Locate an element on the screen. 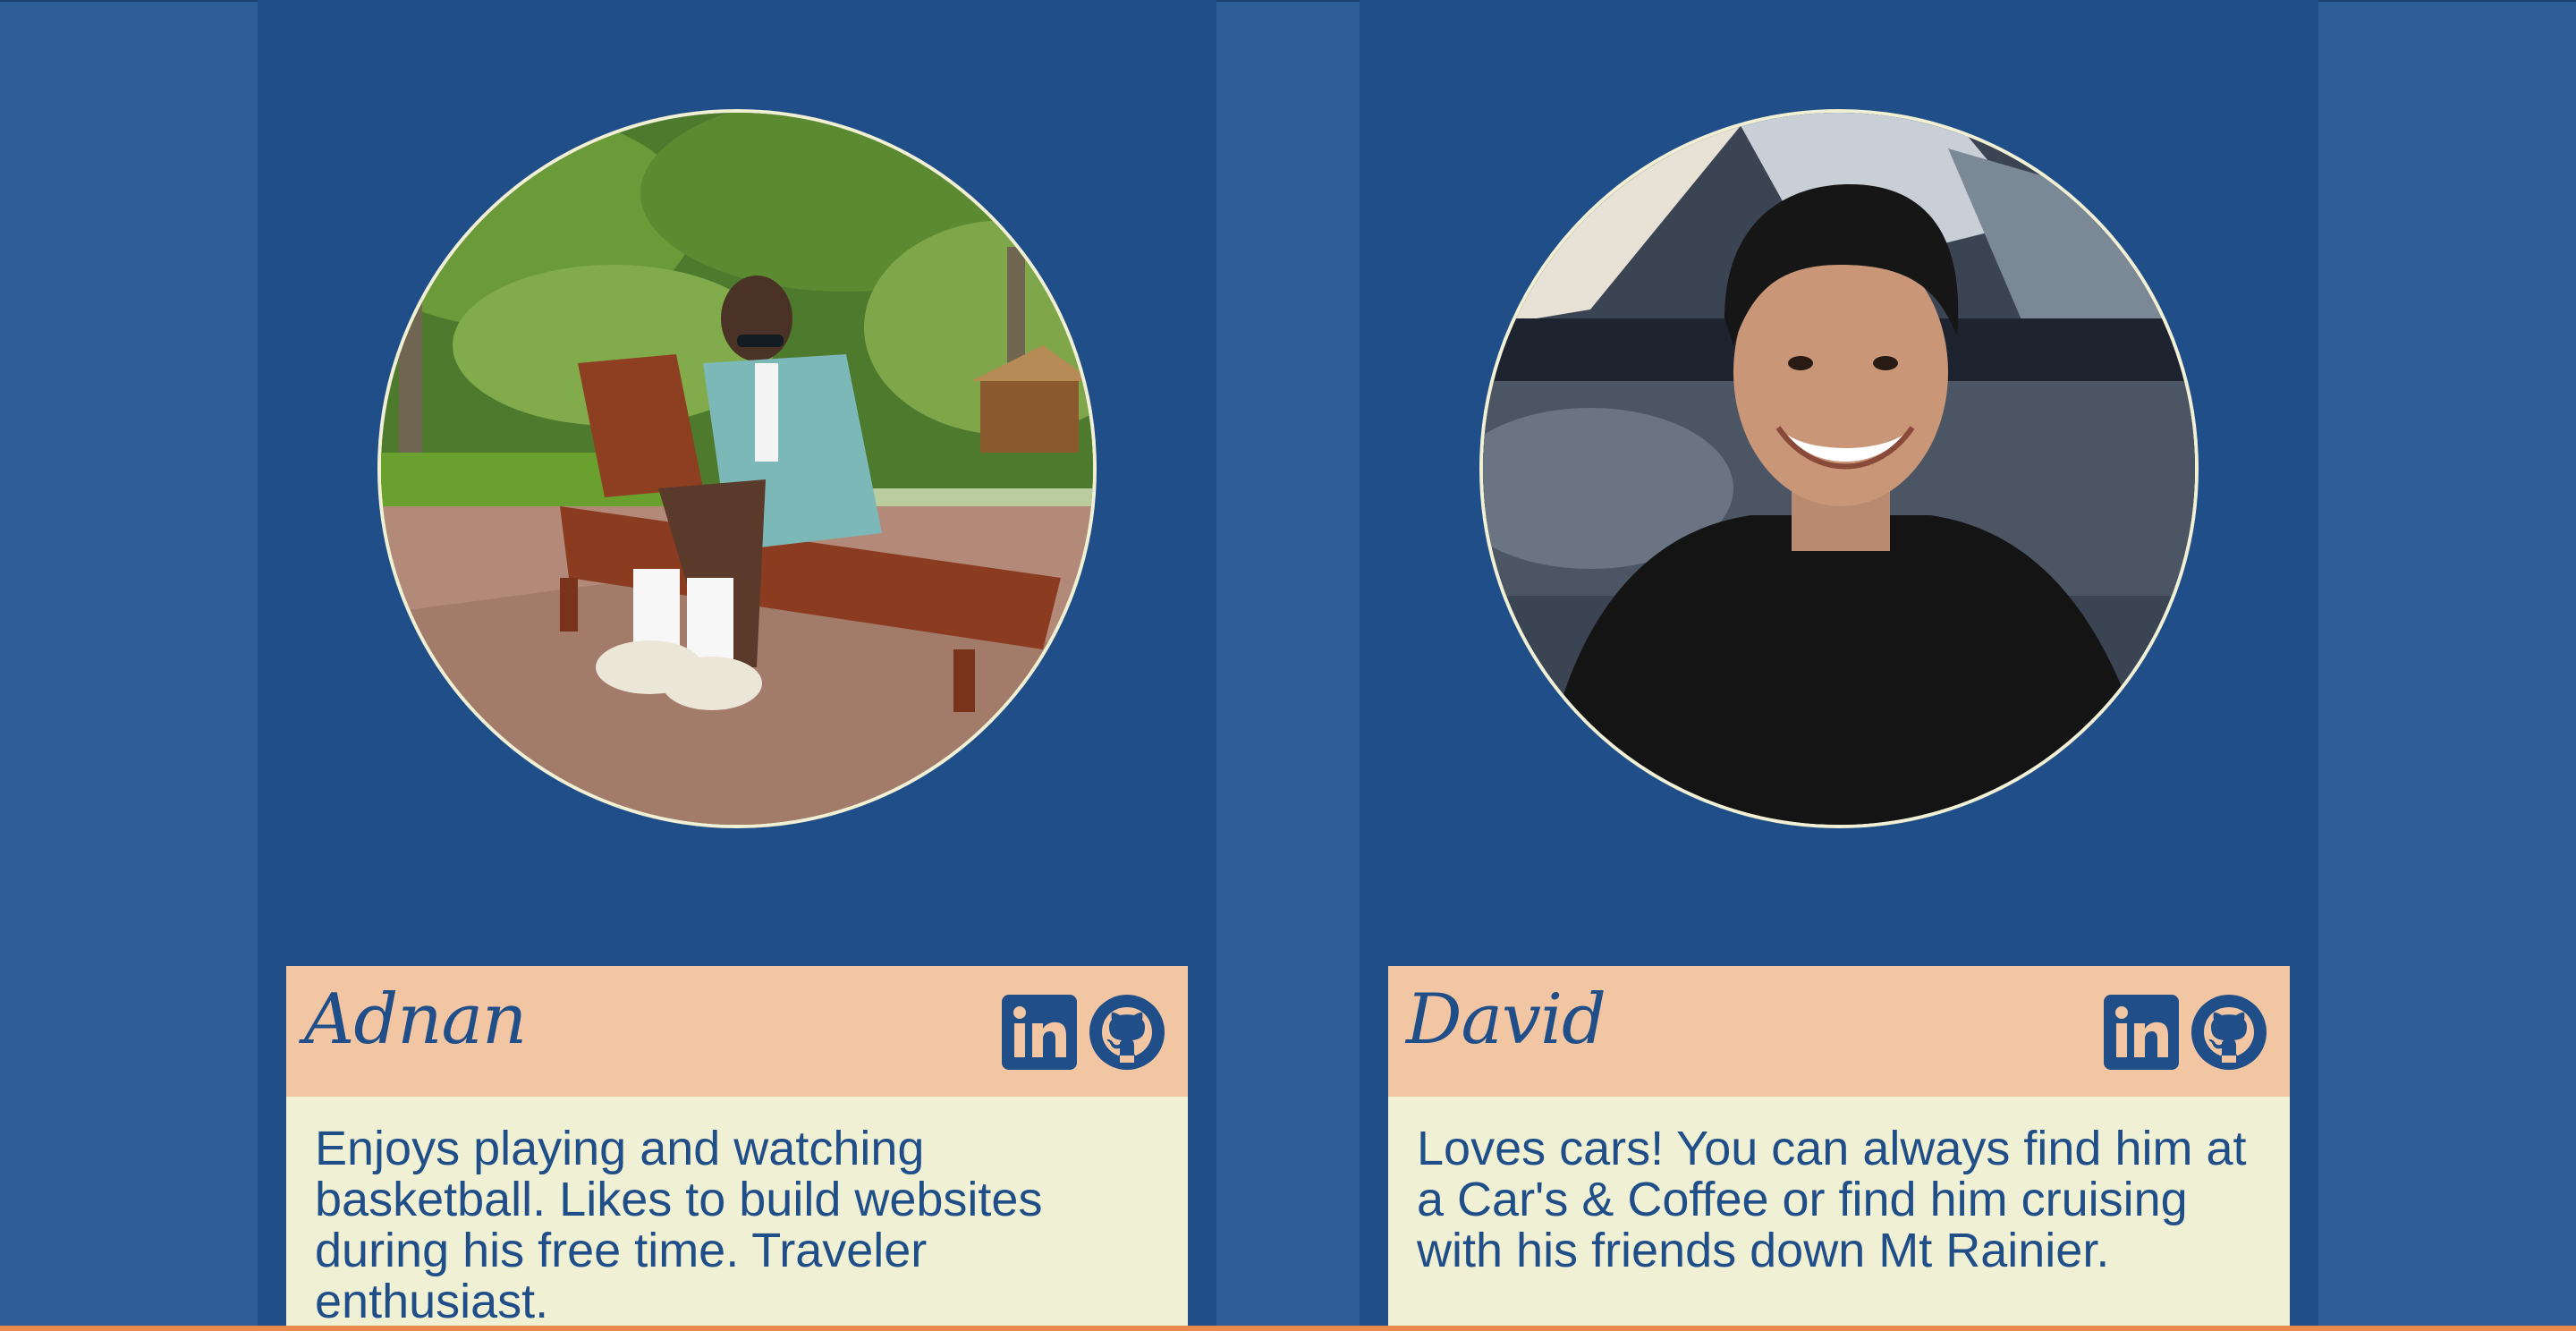  photo-adnan-illustration is located at coordinates (737, 469).